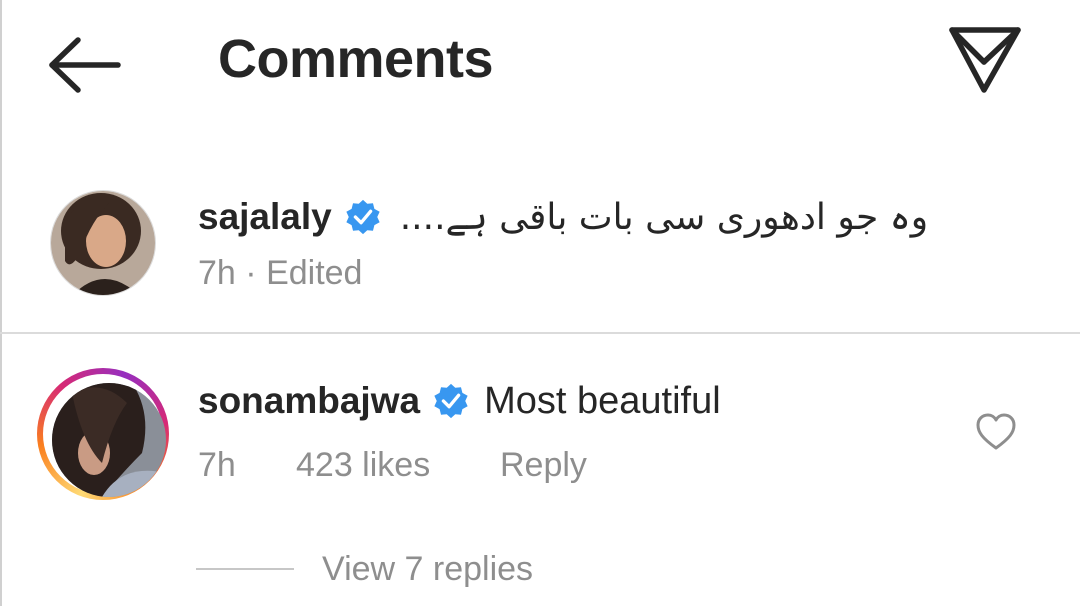 This screenshot has height=606, width=1080. I want to click on reply-button: Reply, so click(543, 465).